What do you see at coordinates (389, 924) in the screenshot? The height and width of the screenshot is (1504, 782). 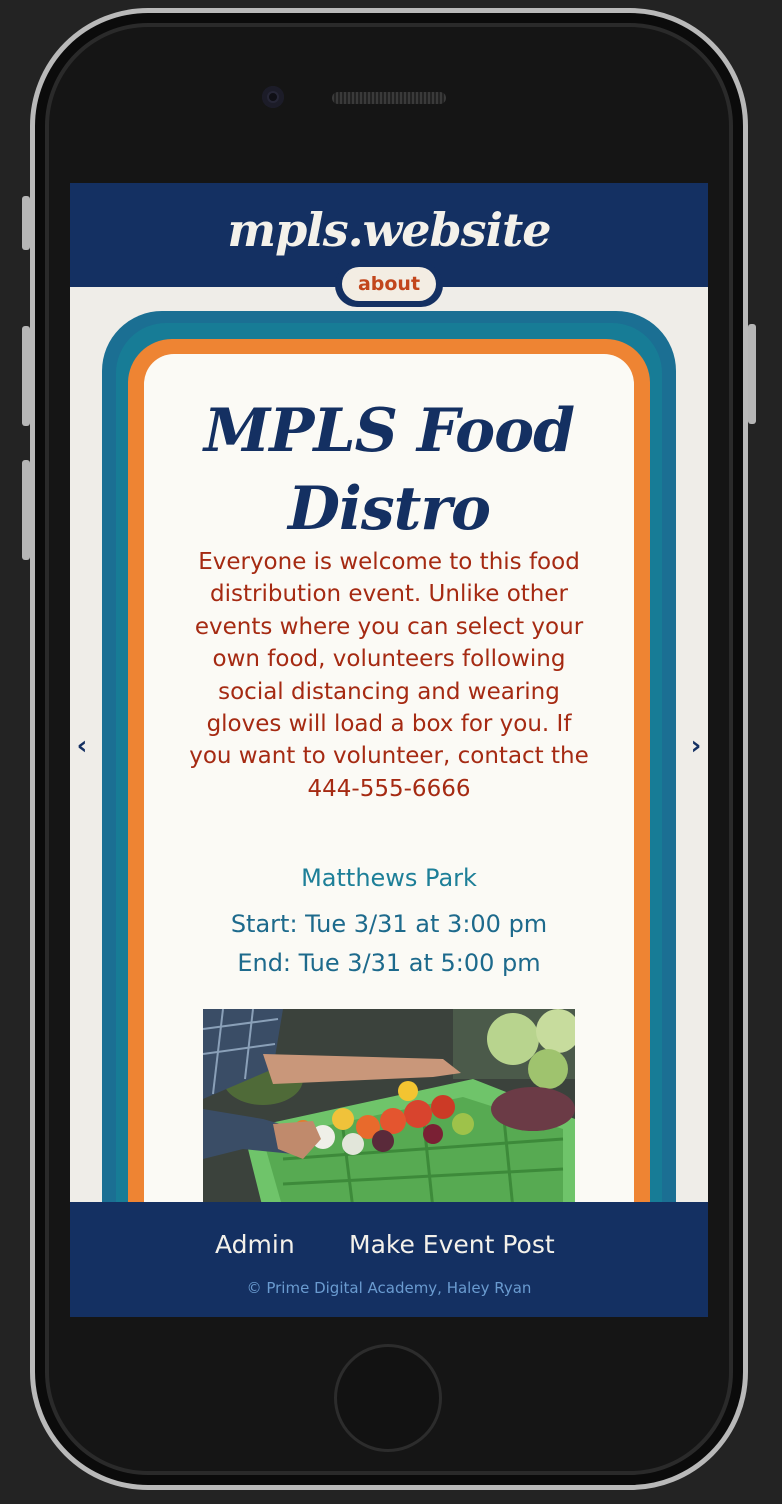 I see `event-start: Start: Tue 3/31 at 3:00 pm` at bounding box center [389, 924].